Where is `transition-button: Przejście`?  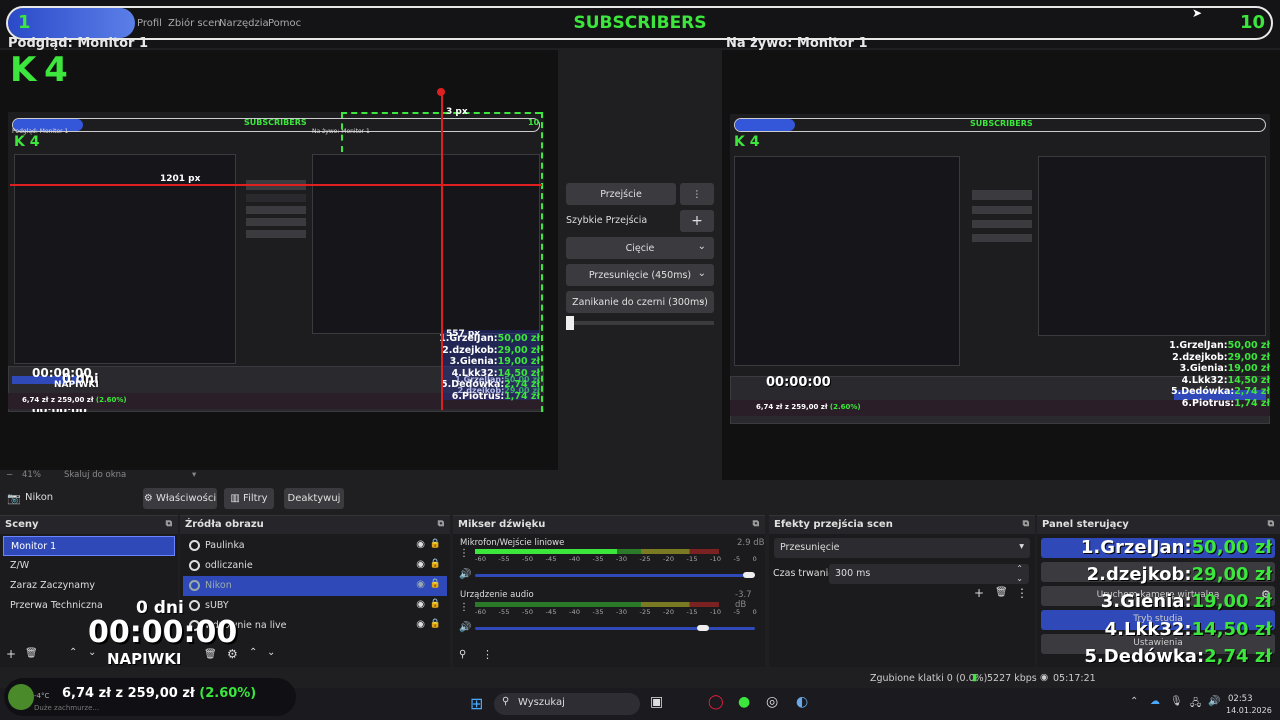
transition-button: Przejście is located at coordinates (621, 194).